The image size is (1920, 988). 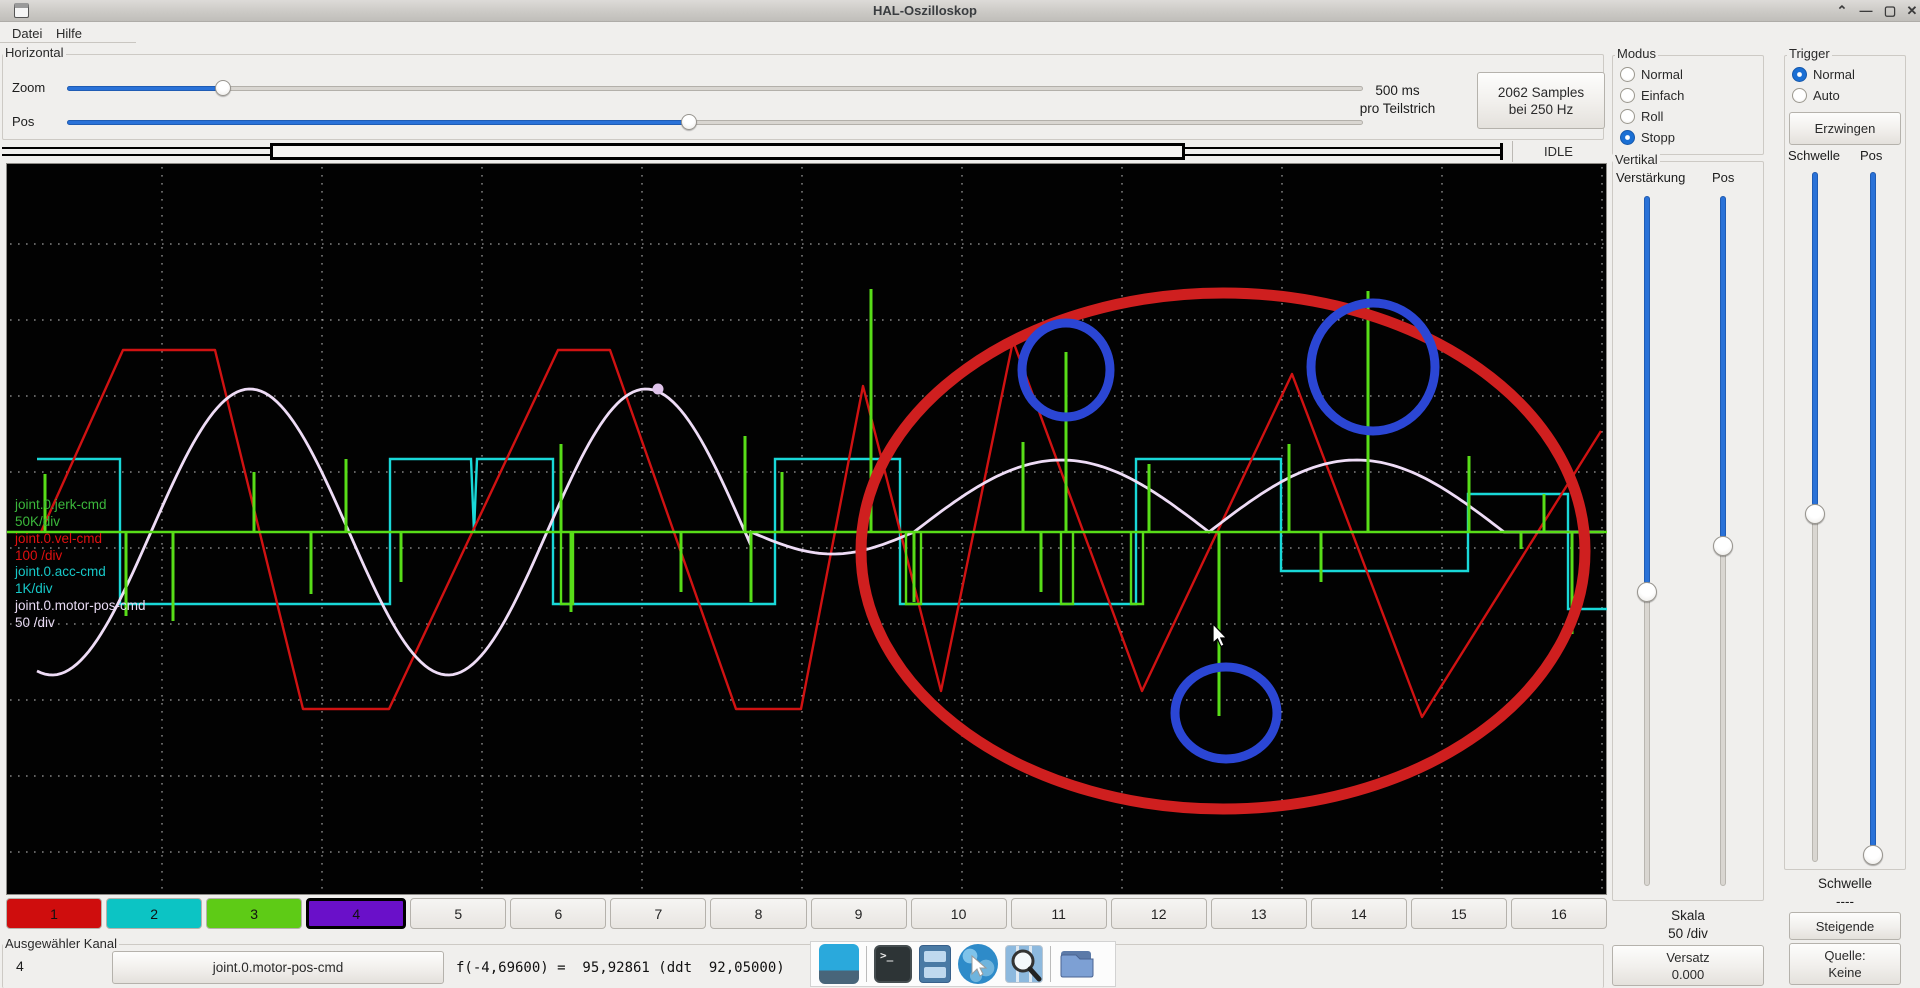 I want to click on channel-buttons: 1 2 3 4 5 6 7 8 9 10 11 12 13 14 15 16, so click(x=806, y=913).